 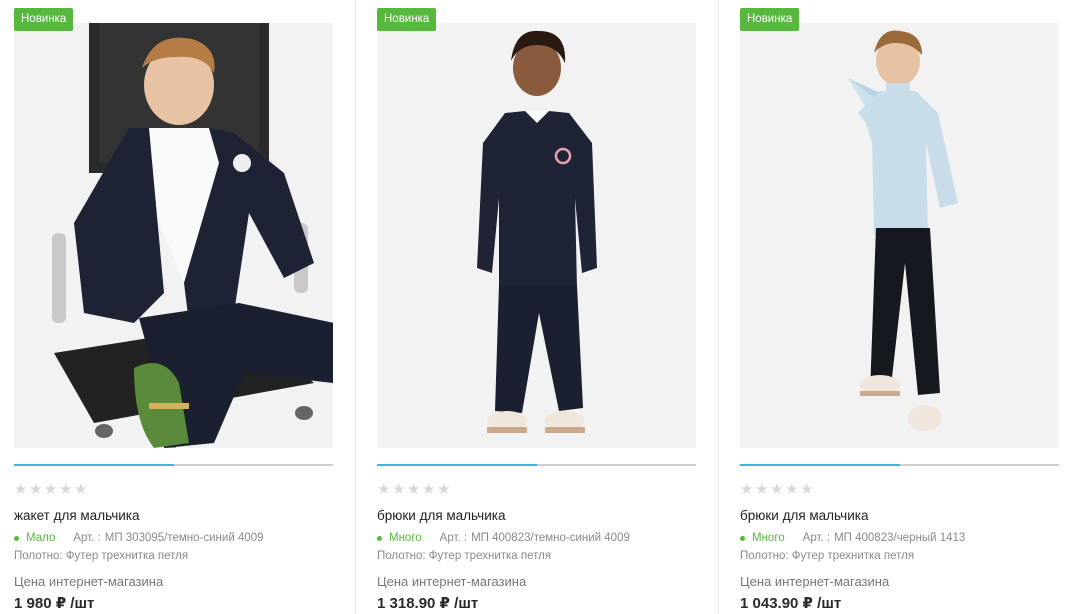 I want to click on product-meta: Мало Арт. : МП 303095/темно-синий 4009, so click(x=139, y=538).